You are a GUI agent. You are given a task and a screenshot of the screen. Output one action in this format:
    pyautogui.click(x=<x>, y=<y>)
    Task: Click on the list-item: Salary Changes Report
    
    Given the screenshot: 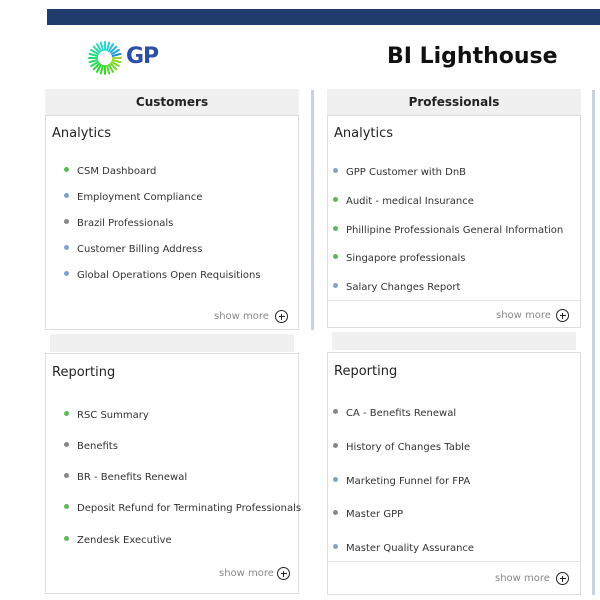 What is the action you would take?
    pyautogui.click(x=396, y=287)
    